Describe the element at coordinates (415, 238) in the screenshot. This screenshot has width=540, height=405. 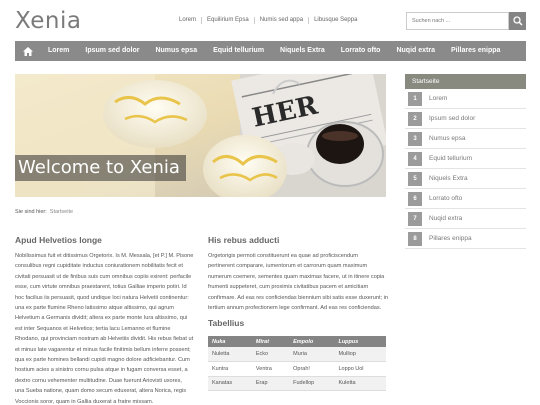
I see `sidebar-item-number: 8` at that location.